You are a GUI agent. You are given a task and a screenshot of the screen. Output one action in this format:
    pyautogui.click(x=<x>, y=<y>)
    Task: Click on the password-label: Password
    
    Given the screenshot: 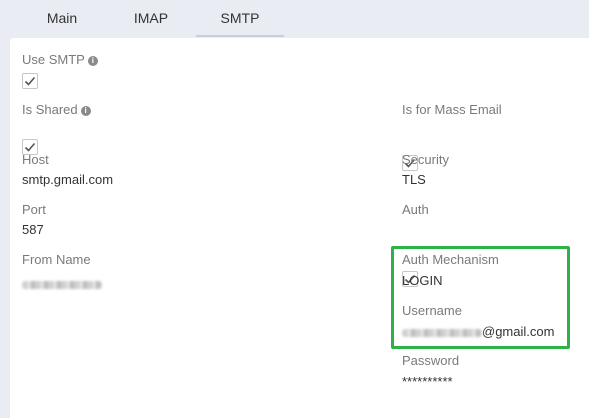 What is the action you would take?
    pyautogui.click(x=431, y=360)
    